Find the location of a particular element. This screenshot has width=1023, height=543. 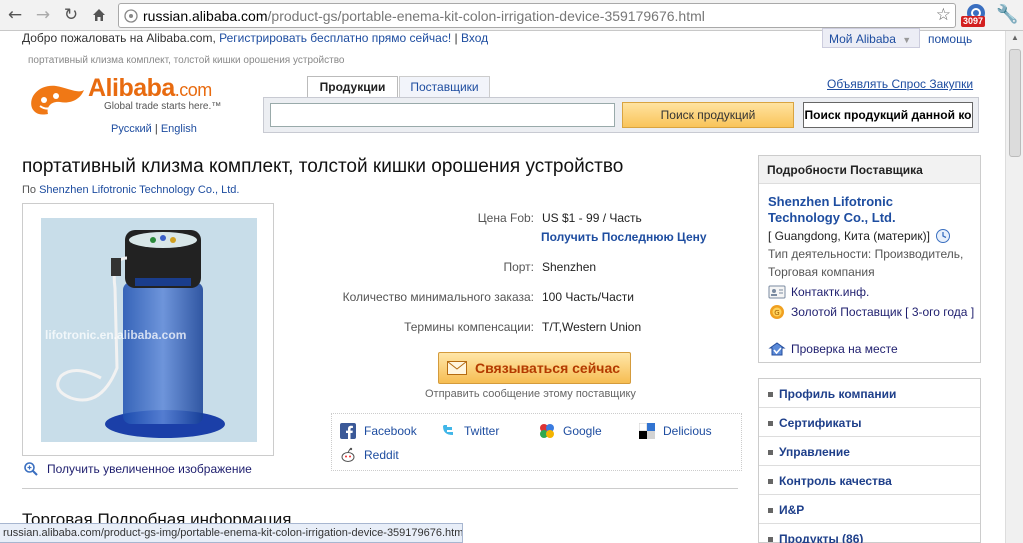

post-buying-request-link: Объявлять Спрос Закупки is located at coordinates (900, 84).